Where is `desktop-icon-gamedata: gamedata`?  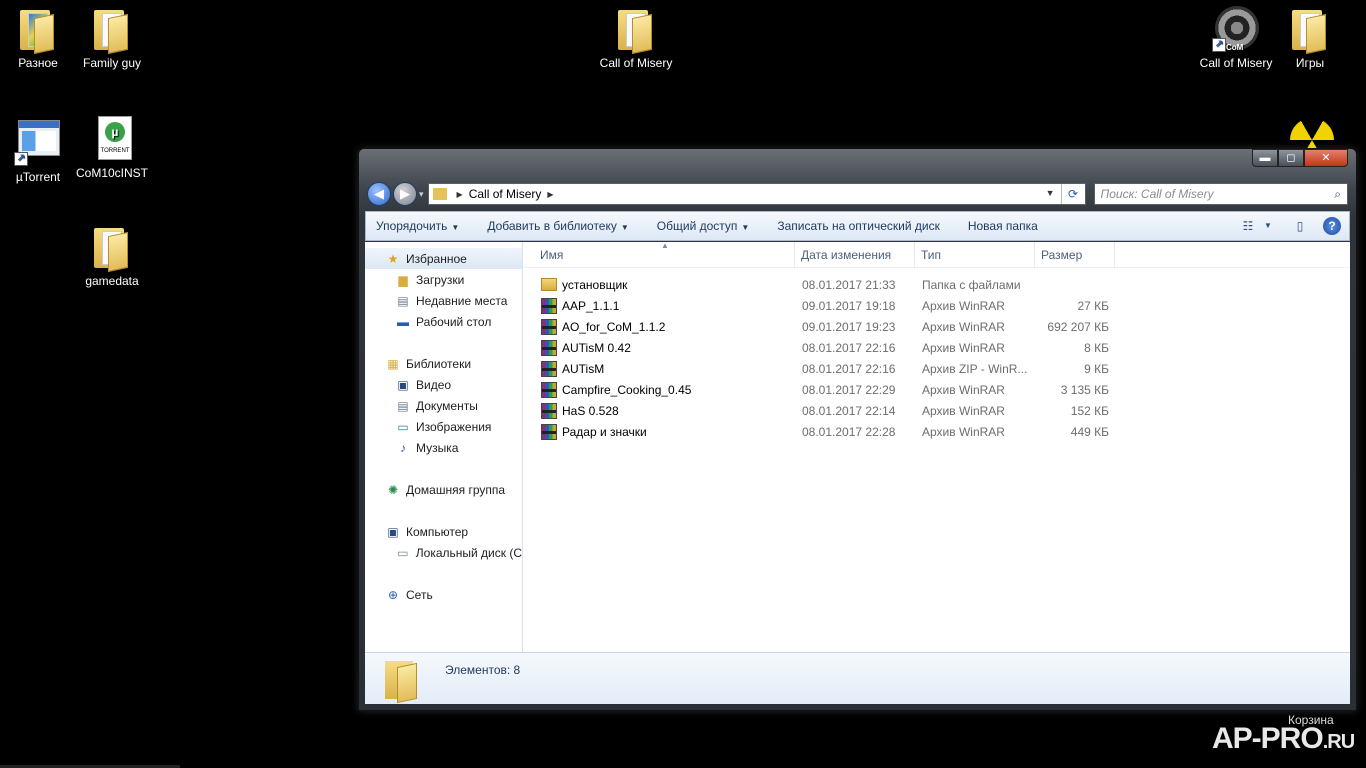 desktop-icon-gamedata: gamedata is located at coordinates (112, 256).